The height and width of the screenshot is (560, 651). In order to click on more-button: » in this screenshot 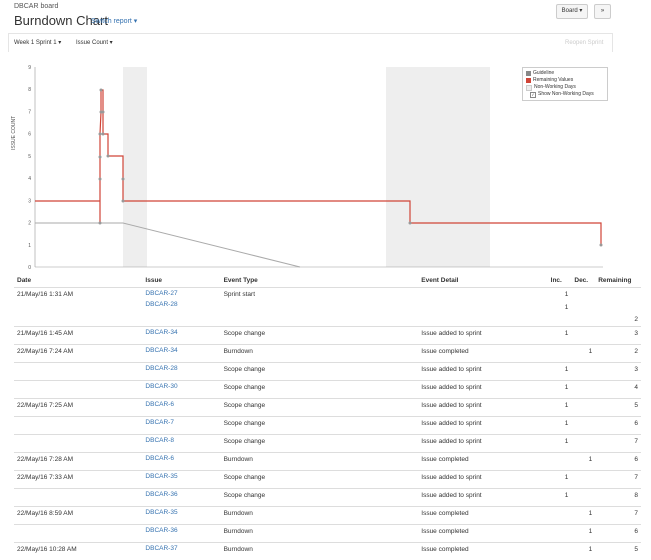, I will do `click(602, 11)`.